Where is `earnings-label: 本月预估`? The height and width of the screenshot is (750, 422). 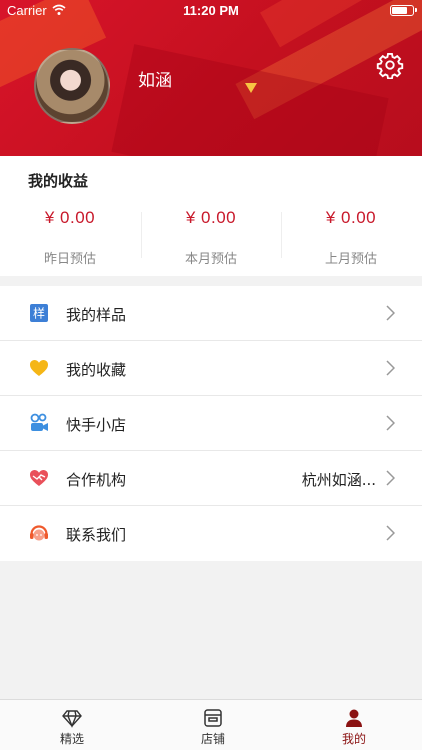 earnings-label: 本月预估 is located at coordinates (210, 259).